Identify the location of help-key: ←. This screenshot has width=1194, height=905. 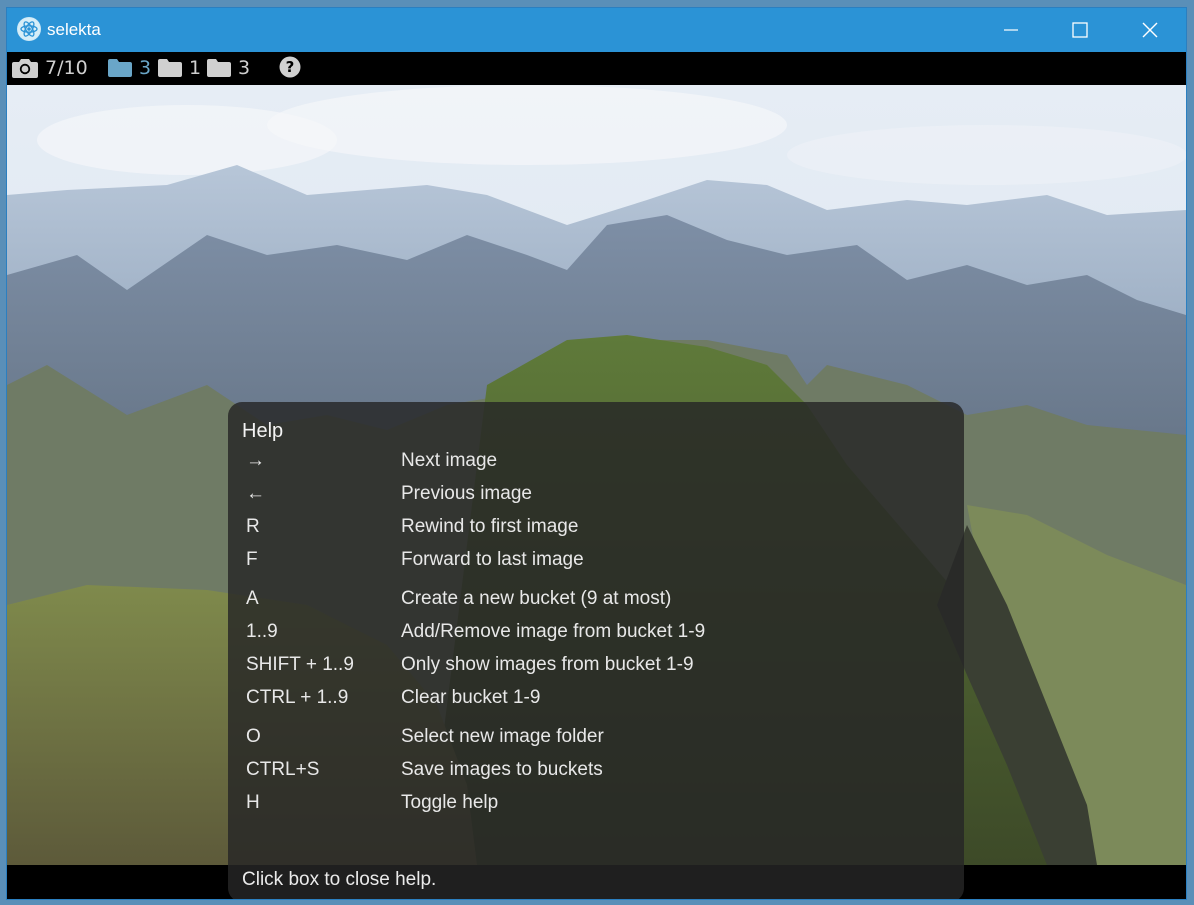
(255, 493).